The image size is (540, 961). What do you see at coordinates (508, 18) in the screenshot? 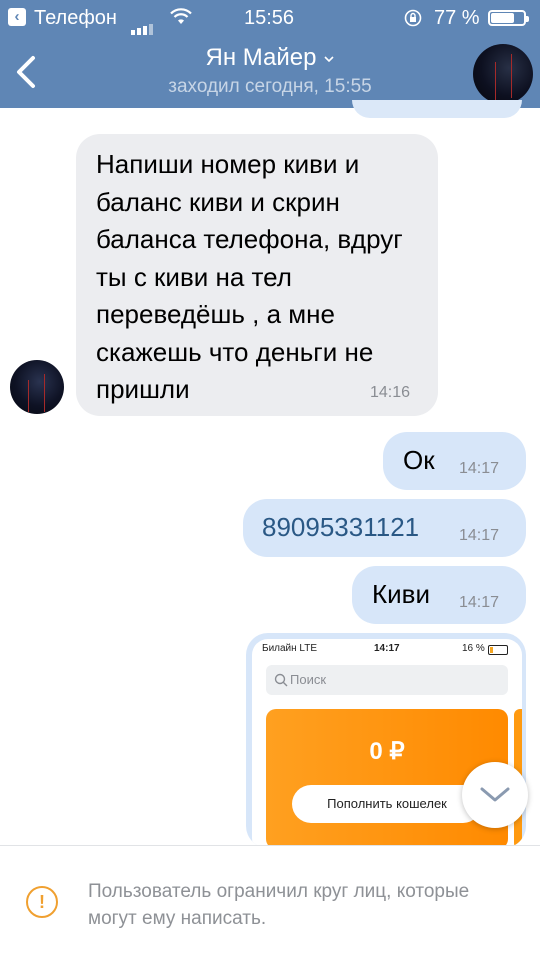
I see `battery-icon` at bounding box center [508, 18].